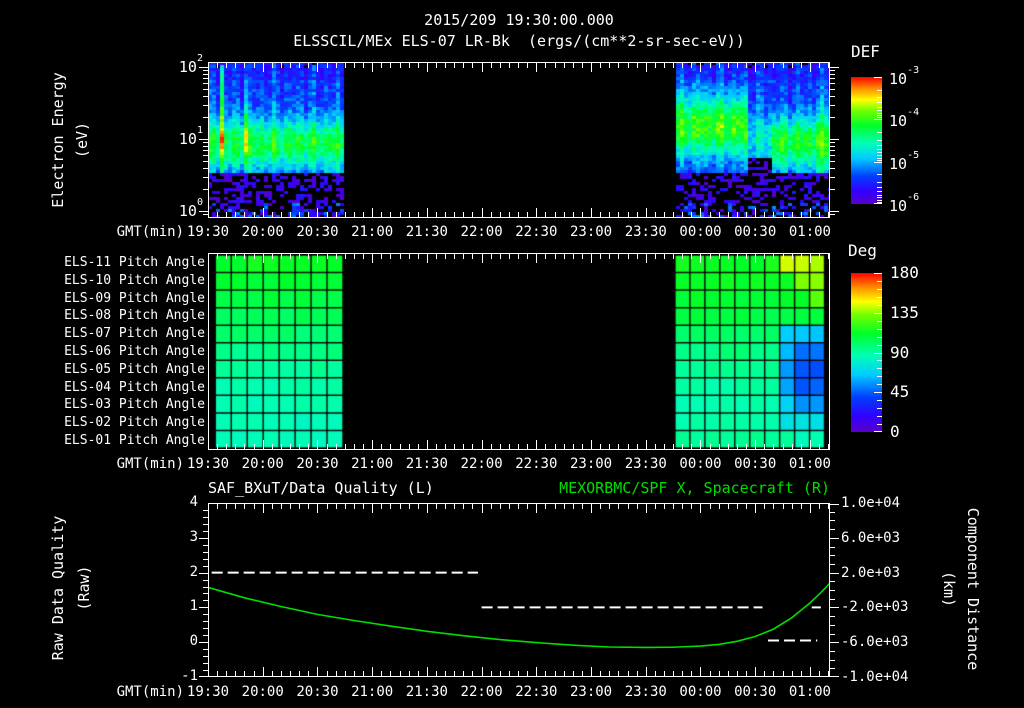  Describe the element at coordinates (481, 692) in the screenshot. I see `time-tick-label: 22:00` at that location.